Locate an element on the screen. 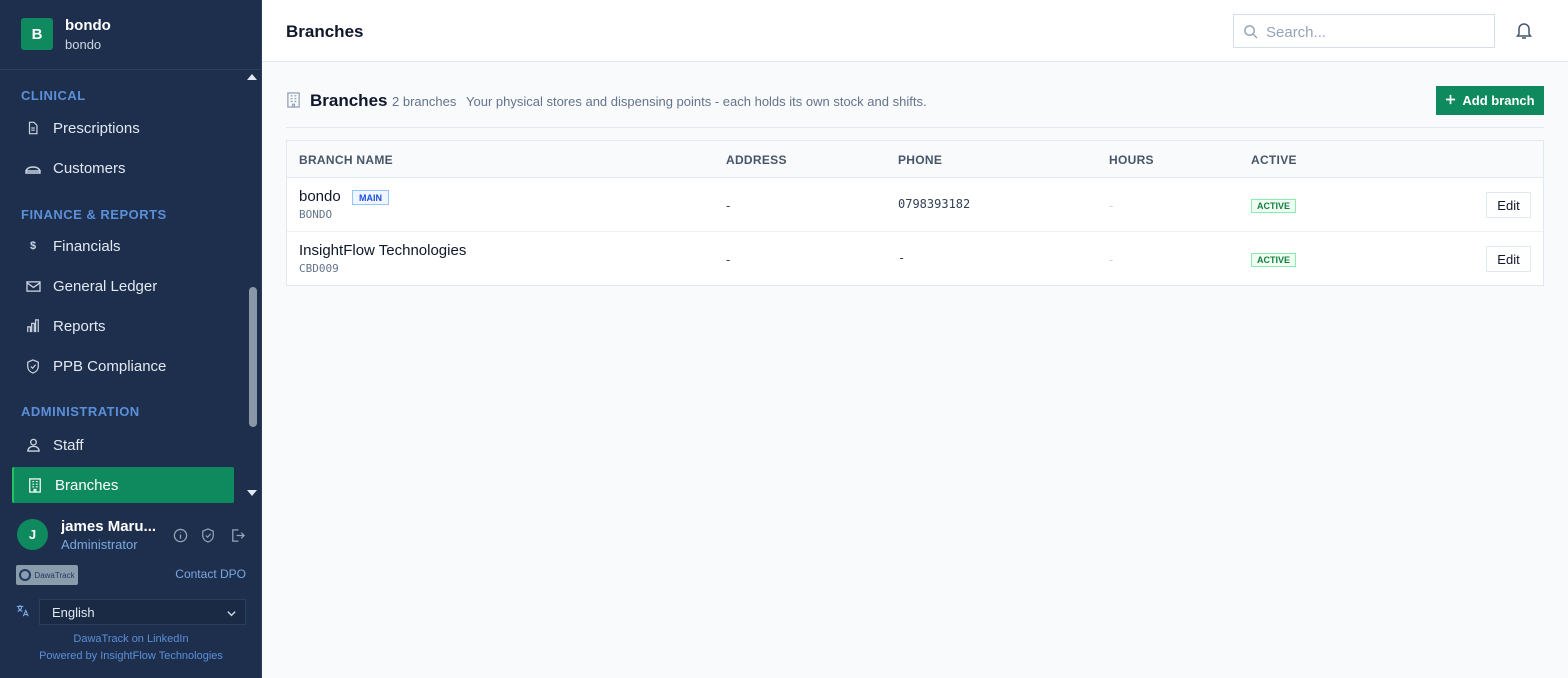 The height and width of the screenshot is (678, 1568). sidebar-item-label: Branches is located at coordinates (87, 485).